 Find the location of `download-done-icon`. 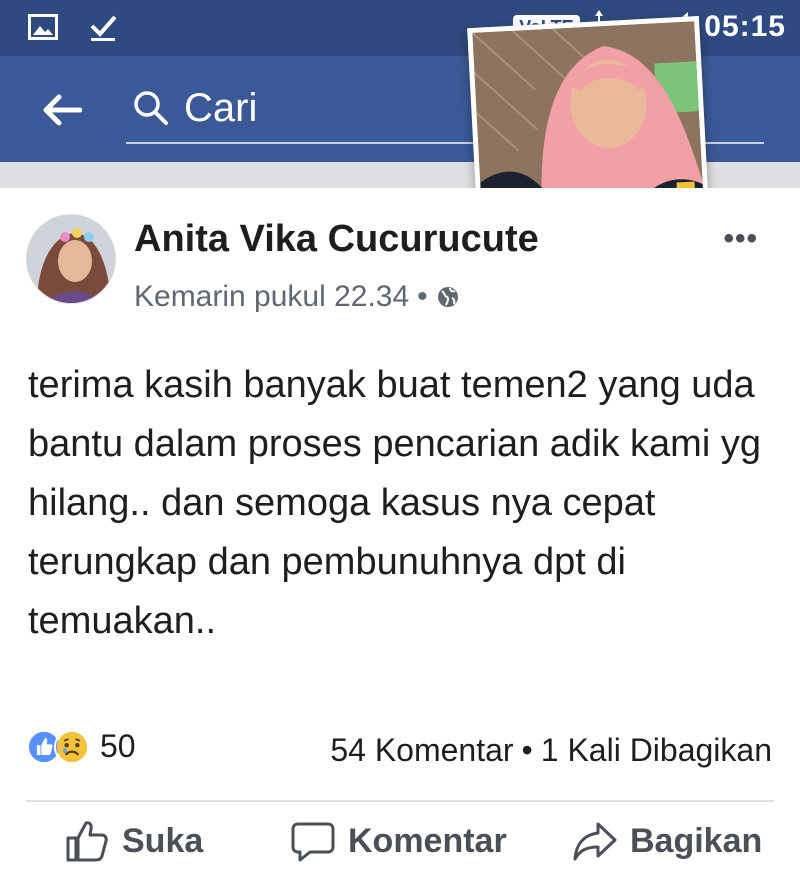

download-done-icon is located at coordinates (103, 29).